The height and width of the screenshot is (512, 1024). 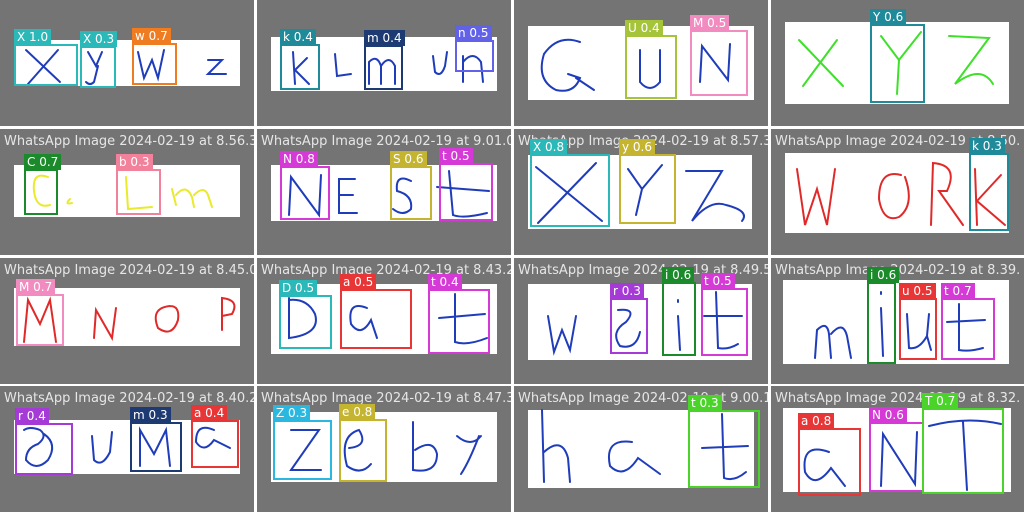 What do you see at coordinates (445, 282) in the screenshot?
I see `detection-label: t 0.4` at bounding box center [445, 282].